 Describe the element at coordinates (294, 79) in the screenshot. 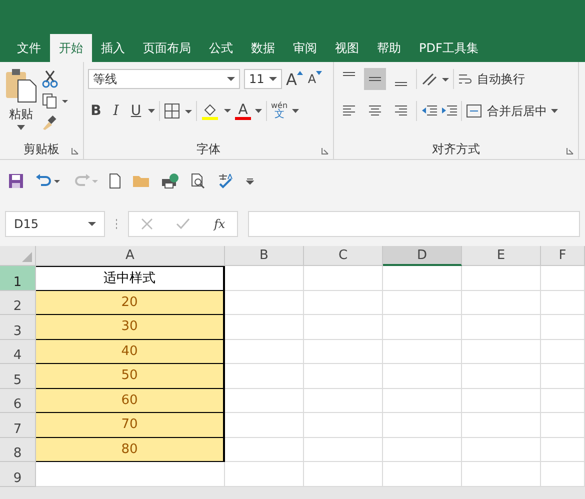

I see `grow-font-button: A` at that location.